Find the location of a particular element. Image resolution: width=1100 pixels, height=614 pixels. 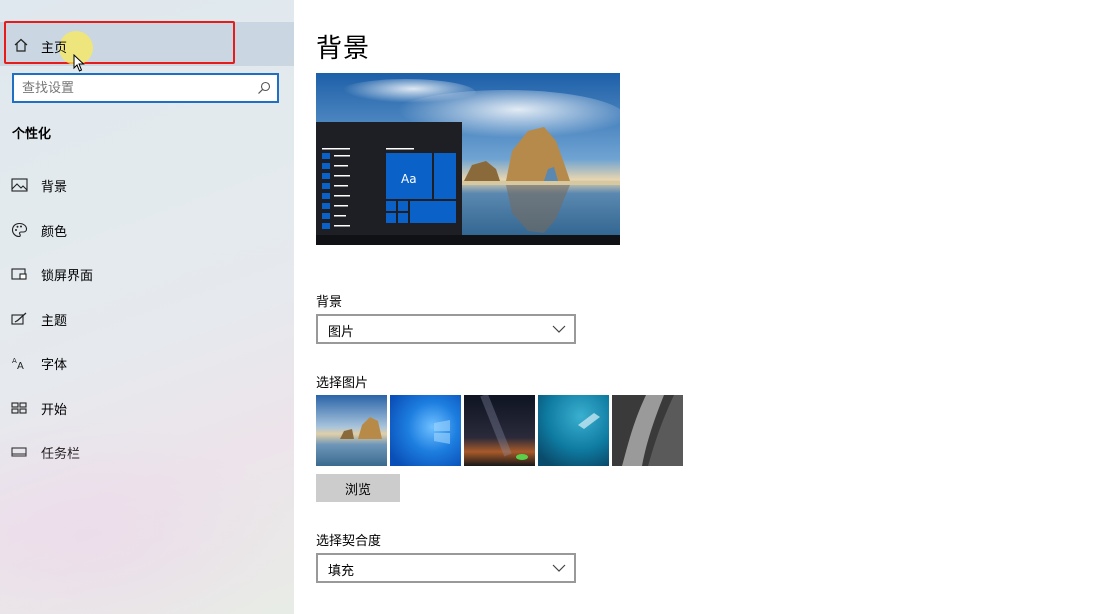

svg-text: A is located at coordinates (20, 366).